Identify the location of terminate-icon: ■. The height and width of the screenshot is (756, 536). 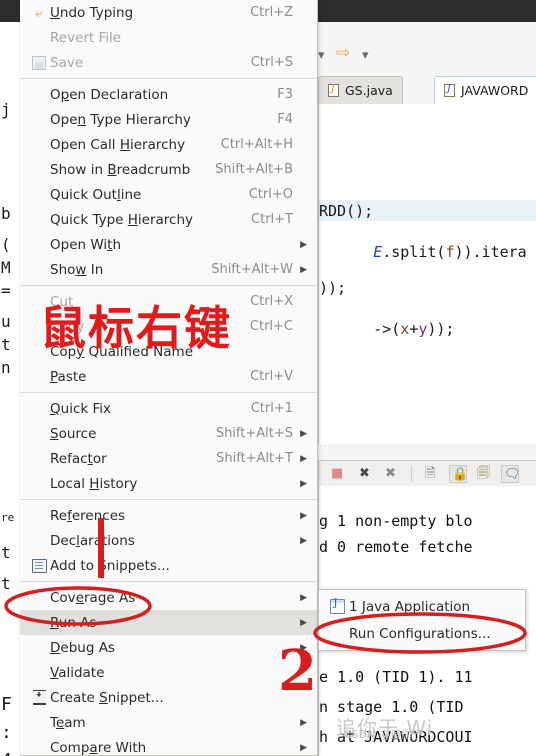
(338, 474).